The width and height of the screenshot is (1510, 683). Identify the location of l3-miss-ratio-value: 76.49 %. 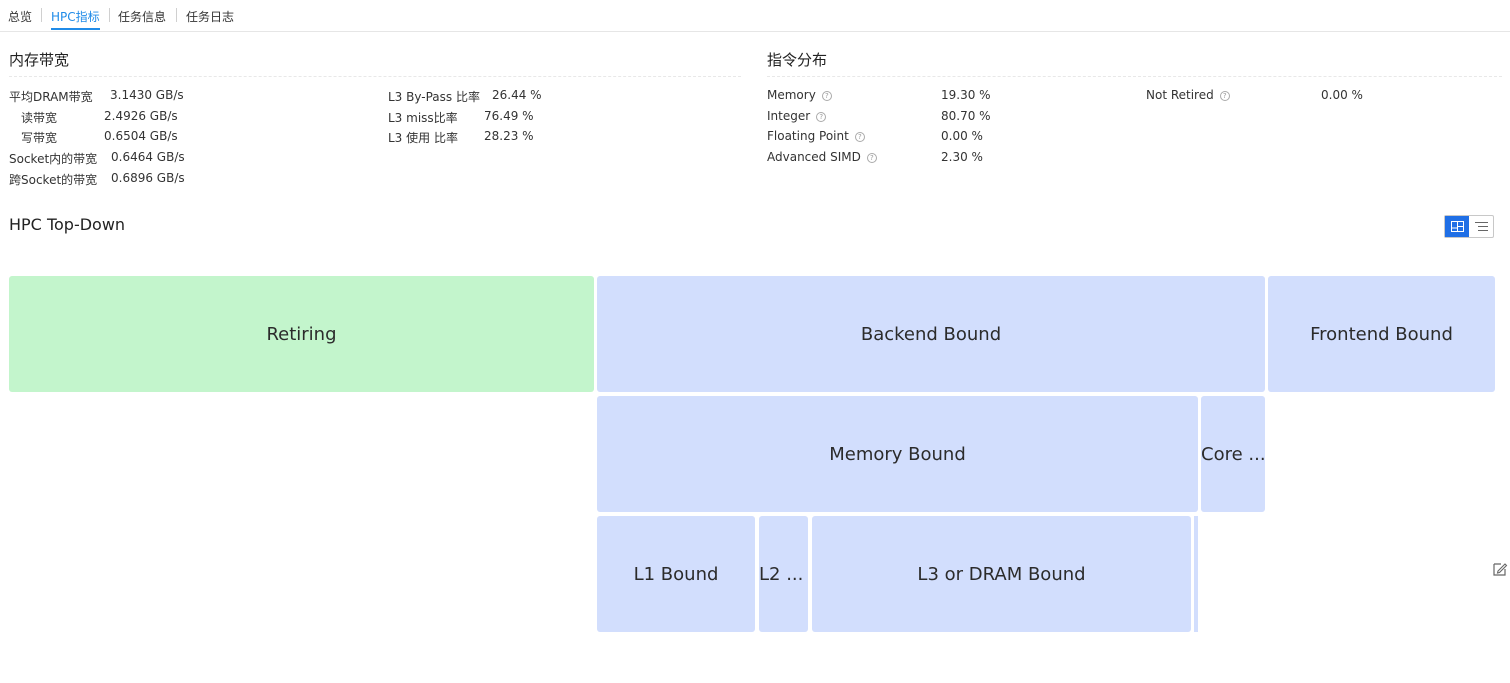
(509, 116).